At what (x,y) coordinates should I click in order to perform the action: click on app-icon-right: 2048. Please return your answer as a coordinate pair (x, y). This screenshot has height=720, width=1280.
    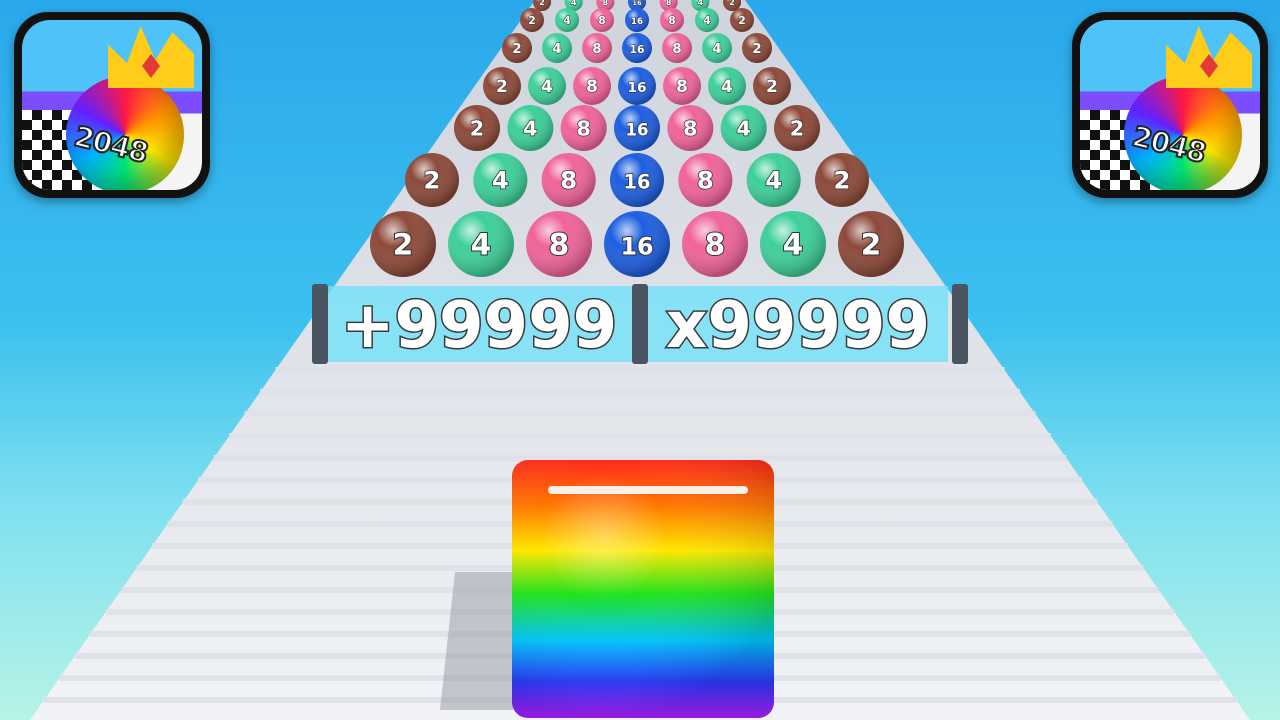
    Looking at the image, I should click on (1170, 105).